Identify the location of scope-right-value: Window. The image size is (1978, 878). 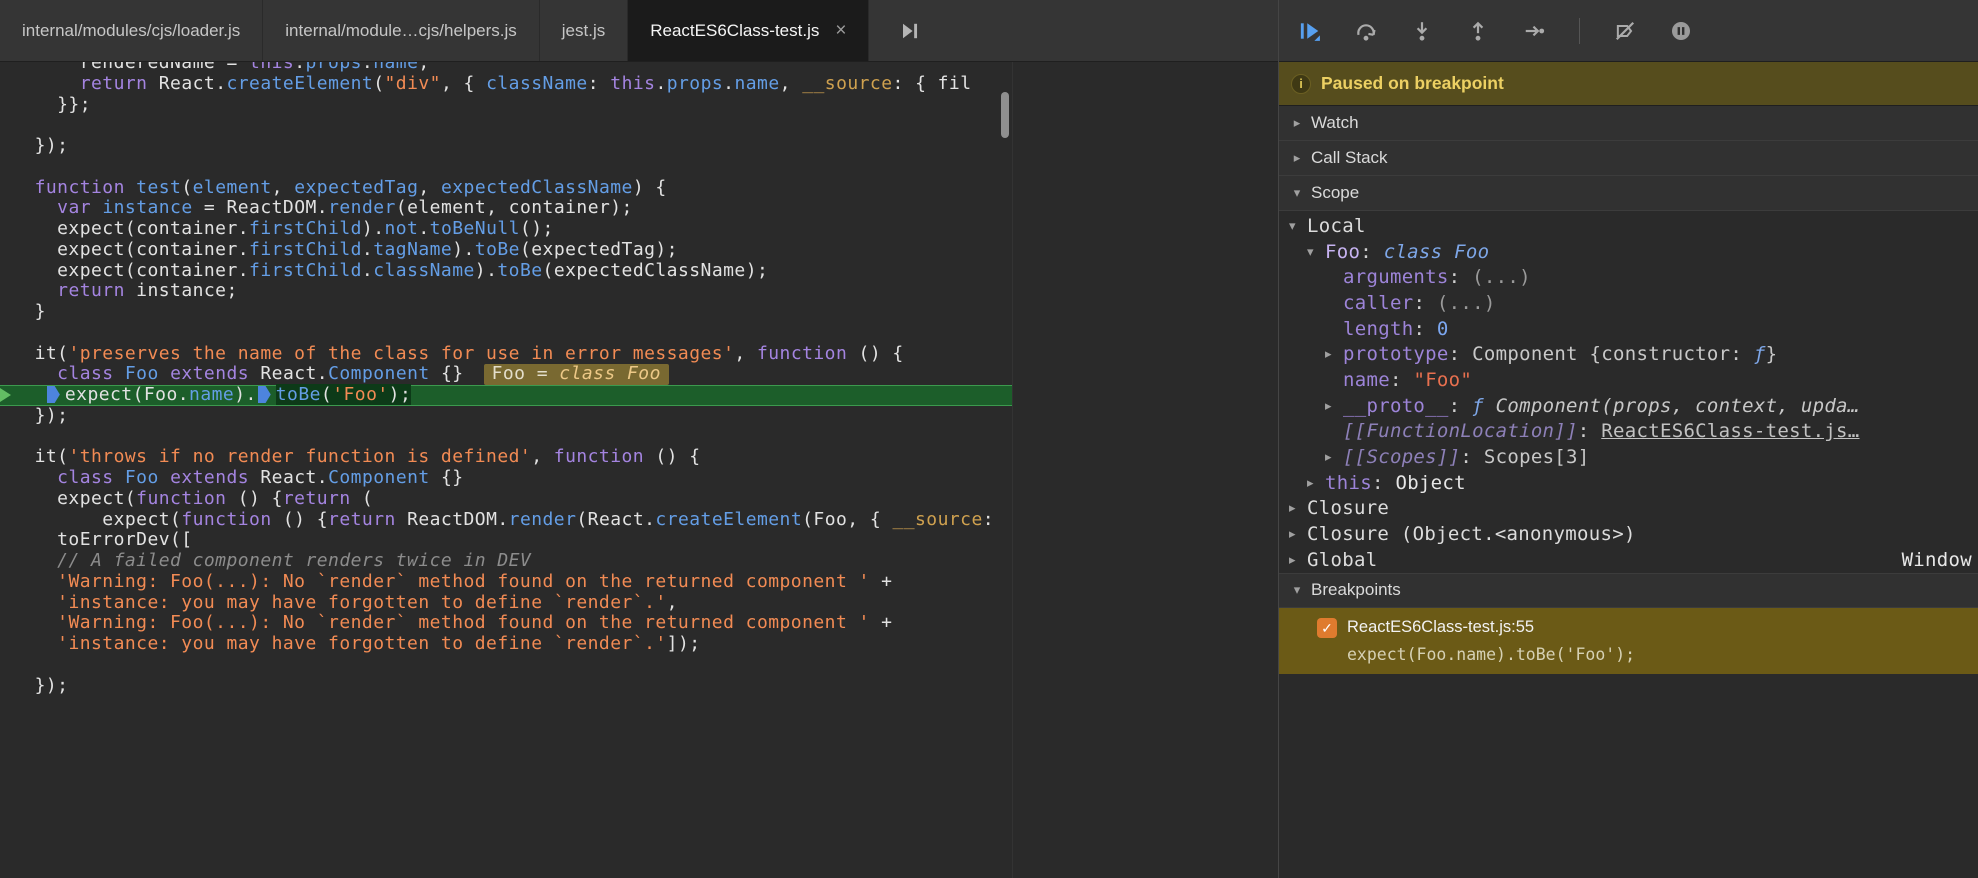
(1936, 559).